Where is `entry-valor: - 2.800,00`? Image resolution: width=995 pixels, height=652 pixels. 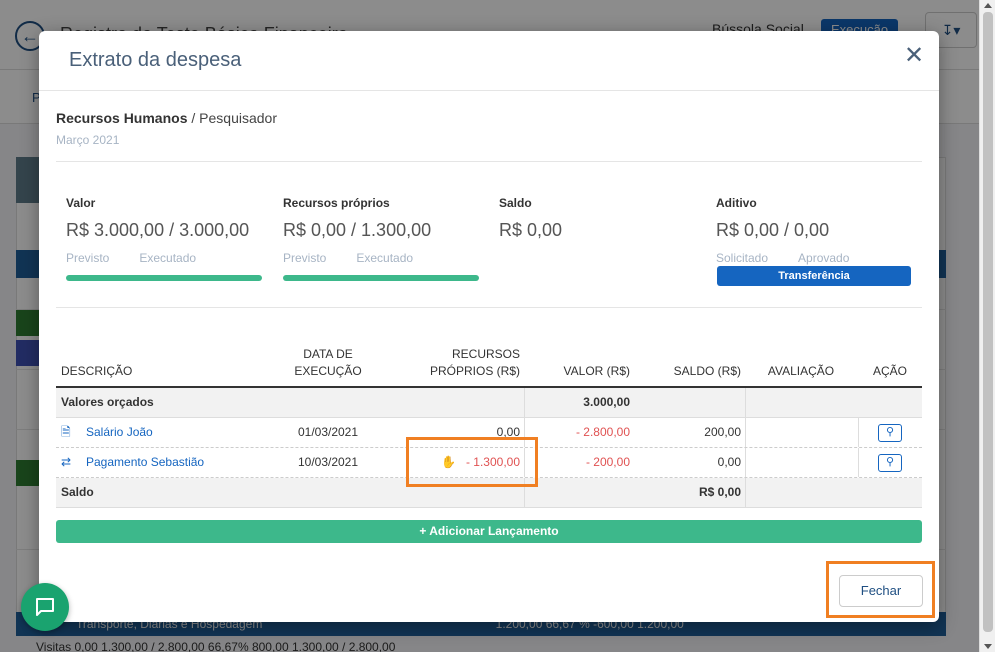 entry-valor: - 2.800,00 is located at coordinates (602, 432).